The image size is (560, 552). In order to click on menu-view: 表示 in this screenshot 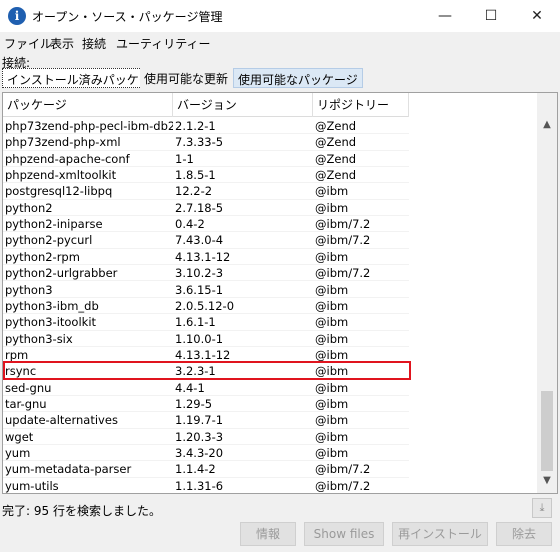, I will do `click(62, 43)`.